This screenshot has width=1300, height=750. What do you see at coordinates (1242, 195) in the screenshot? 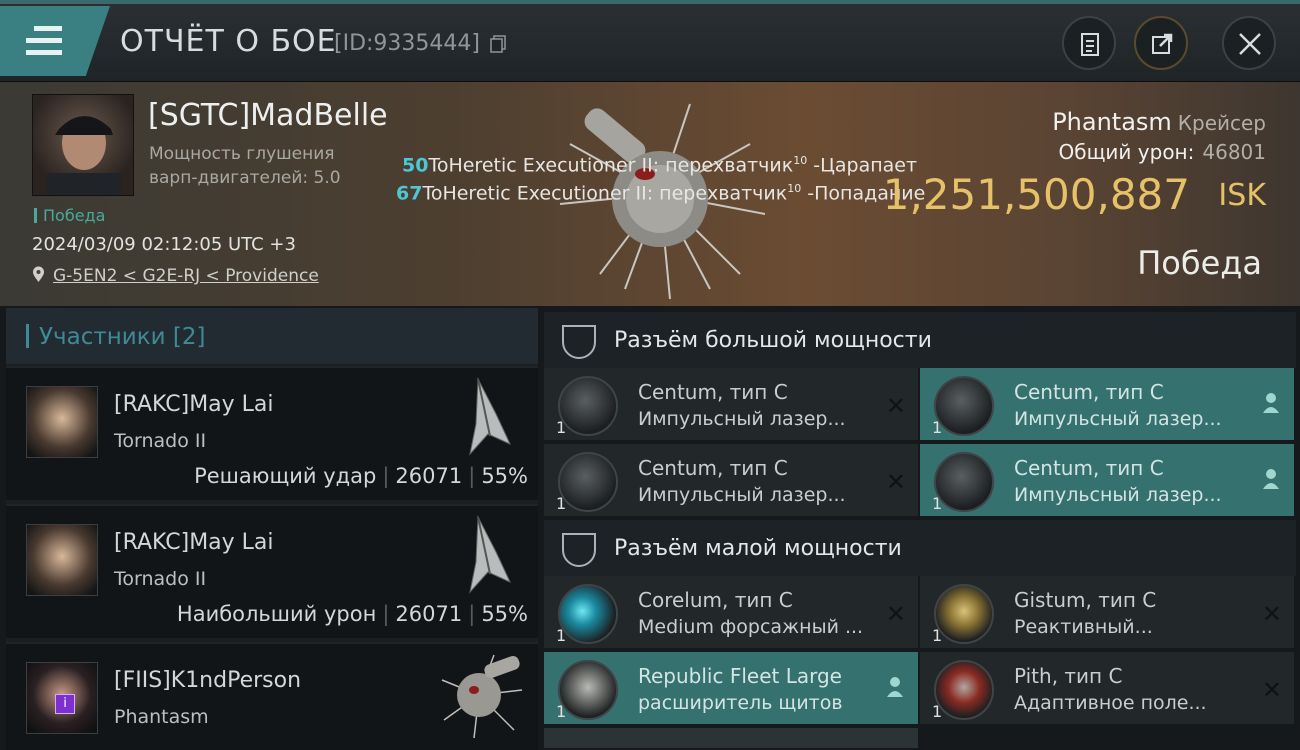
I see `isk-unit: ISK` at bounding box center [1242, 195].